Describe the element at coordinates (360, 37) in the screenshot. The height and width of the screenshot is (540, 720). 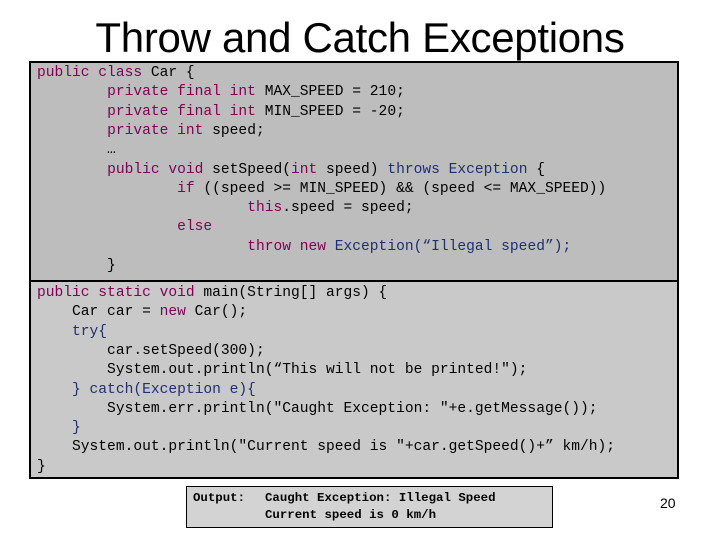
I see `slide-title: Throw and Catch Exceptions` at that location.